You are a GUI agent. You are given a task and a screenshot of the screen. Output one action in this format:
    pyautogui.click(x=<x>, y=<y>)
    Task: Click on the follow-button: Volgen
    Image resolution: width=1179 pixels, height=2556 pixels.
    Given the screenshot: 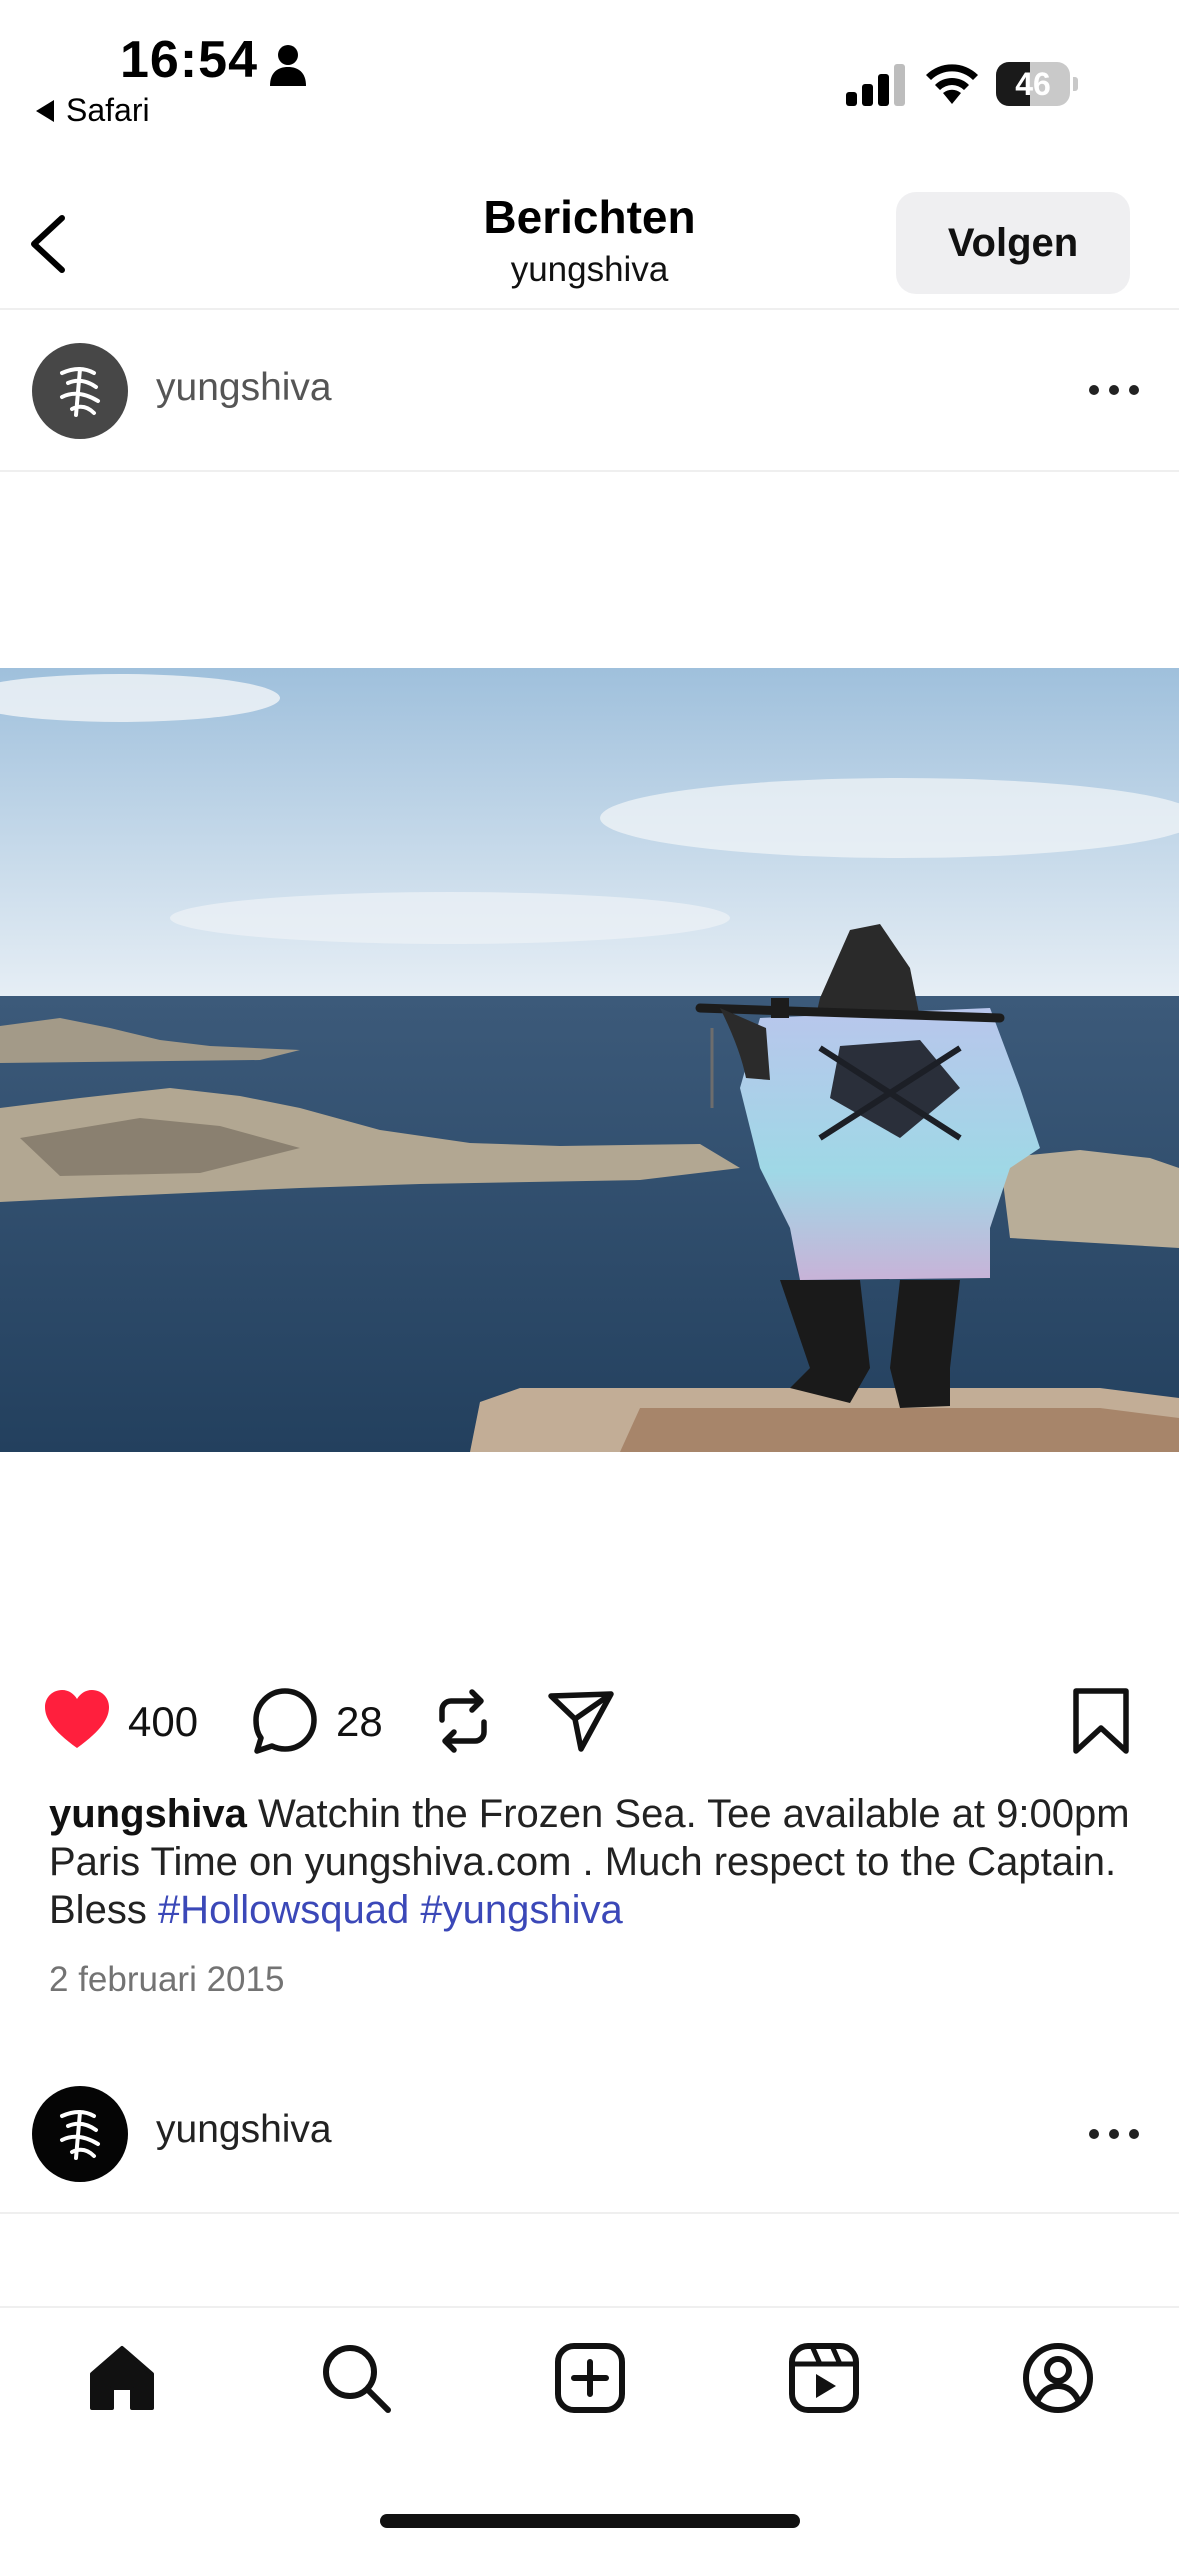 What is the action you would take?
    pyautogui.click(x=1013, y=243)
    